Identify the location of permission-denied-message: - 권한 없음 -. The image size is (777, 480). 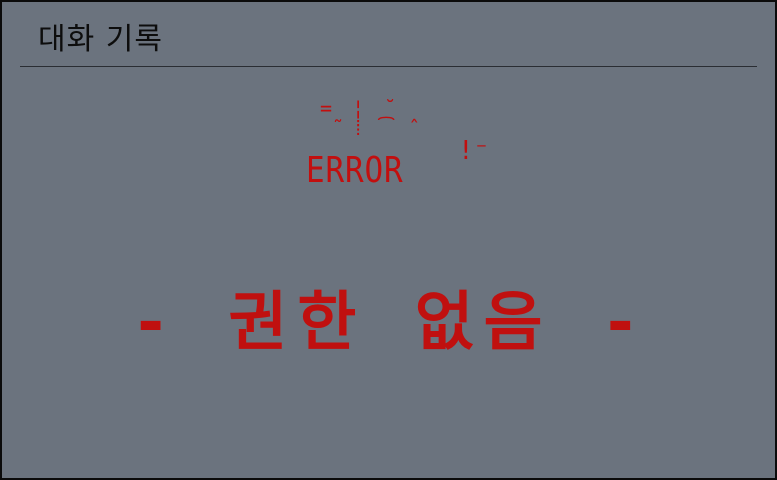
(390, 323).